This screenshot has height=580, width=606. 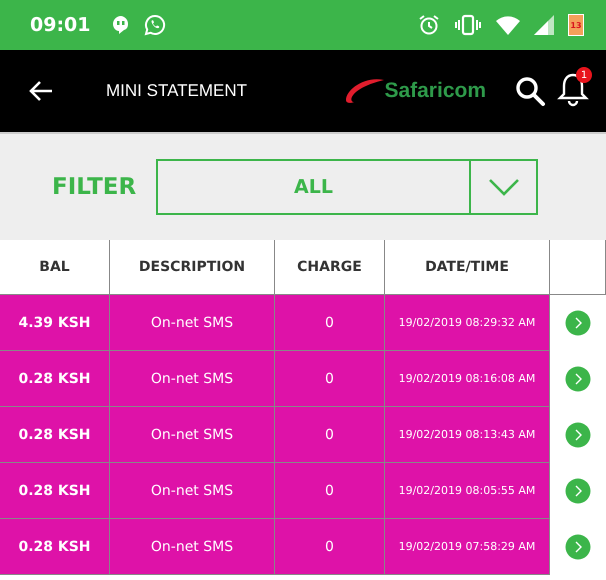 What do you see at coordinates (584, 75) in the screenshot?
I see `notification-badge: 1` at bounding box center [584, 75].